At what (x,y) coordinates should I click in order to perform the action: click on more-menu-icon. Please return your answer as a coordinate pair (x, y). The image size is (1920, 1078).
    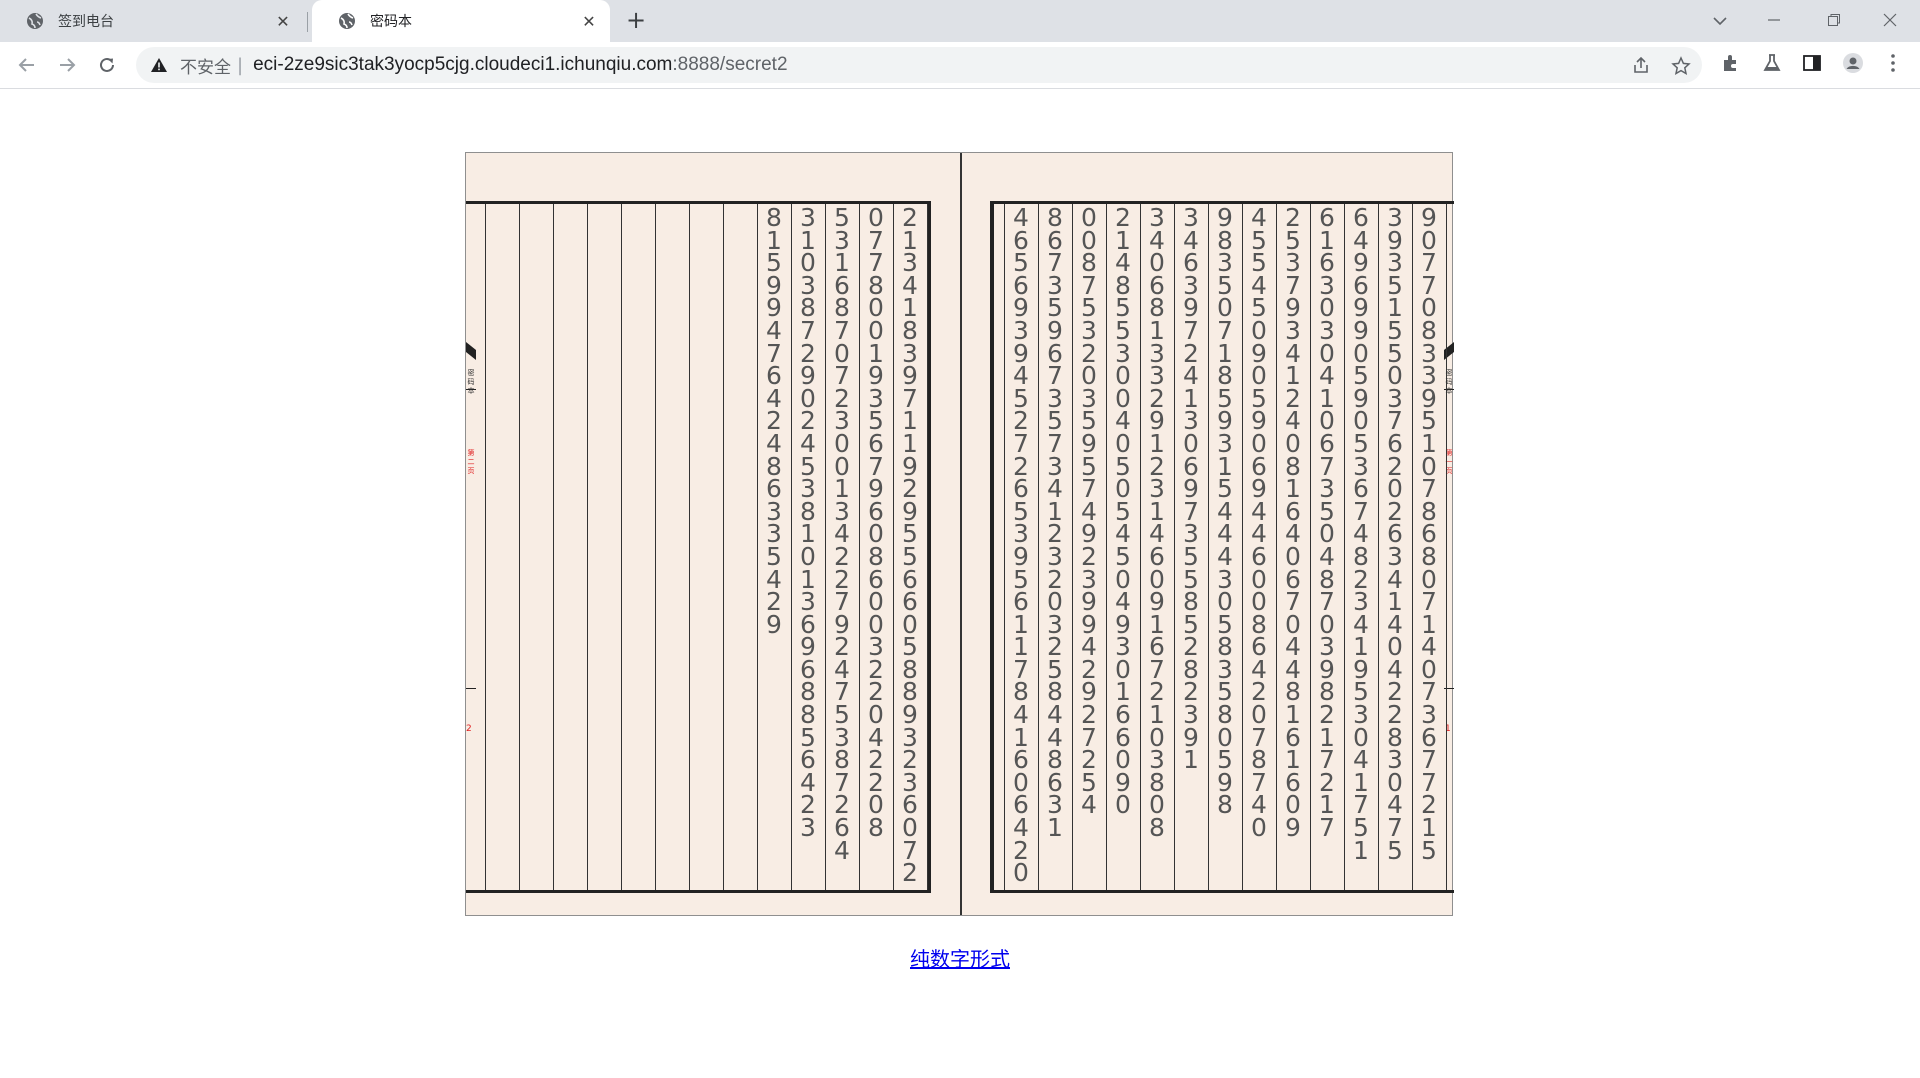
    Looking at the image, I should click on (1893, 63).